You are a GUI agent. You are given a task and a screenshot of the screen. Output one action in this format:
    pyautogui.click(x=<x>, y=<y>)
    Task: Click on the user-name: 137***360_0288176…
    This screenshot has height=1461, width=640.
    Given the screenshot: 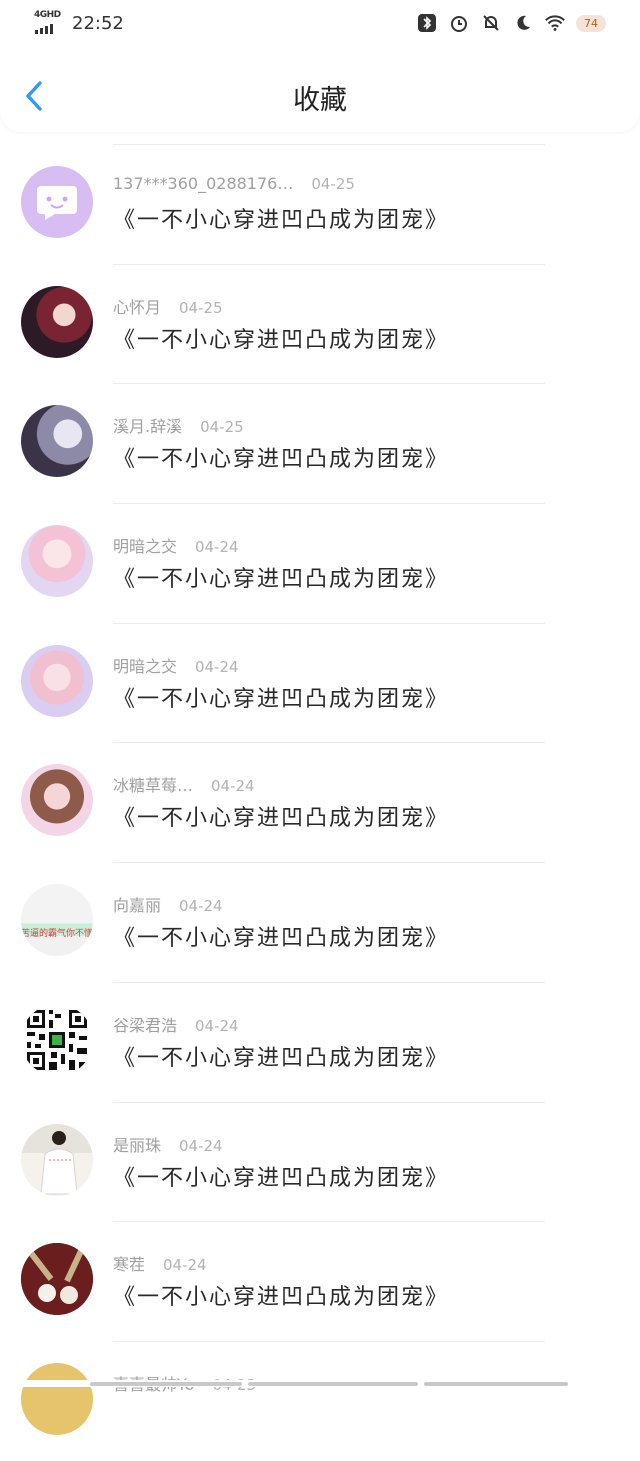 What is the action you would take?
    pyautogui.click(x=203, y=183)
    